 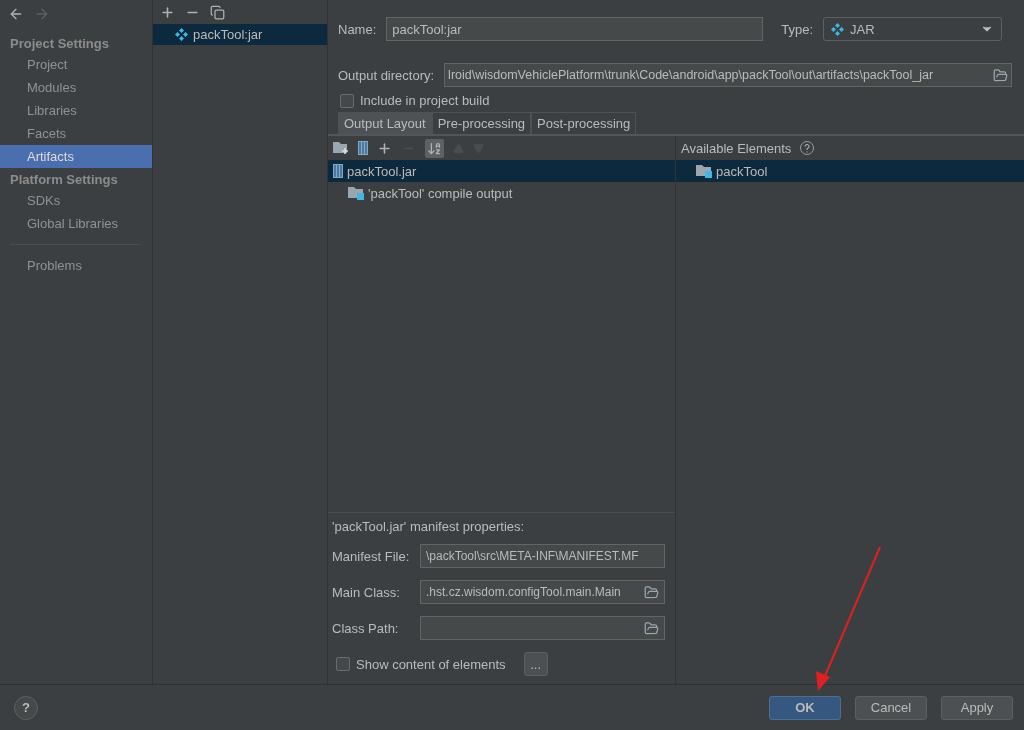 What do you see at coordinates (736, 148) in the screenshot?
I see `available-elements-title: Available Elements` at bounding box center [736, 148].